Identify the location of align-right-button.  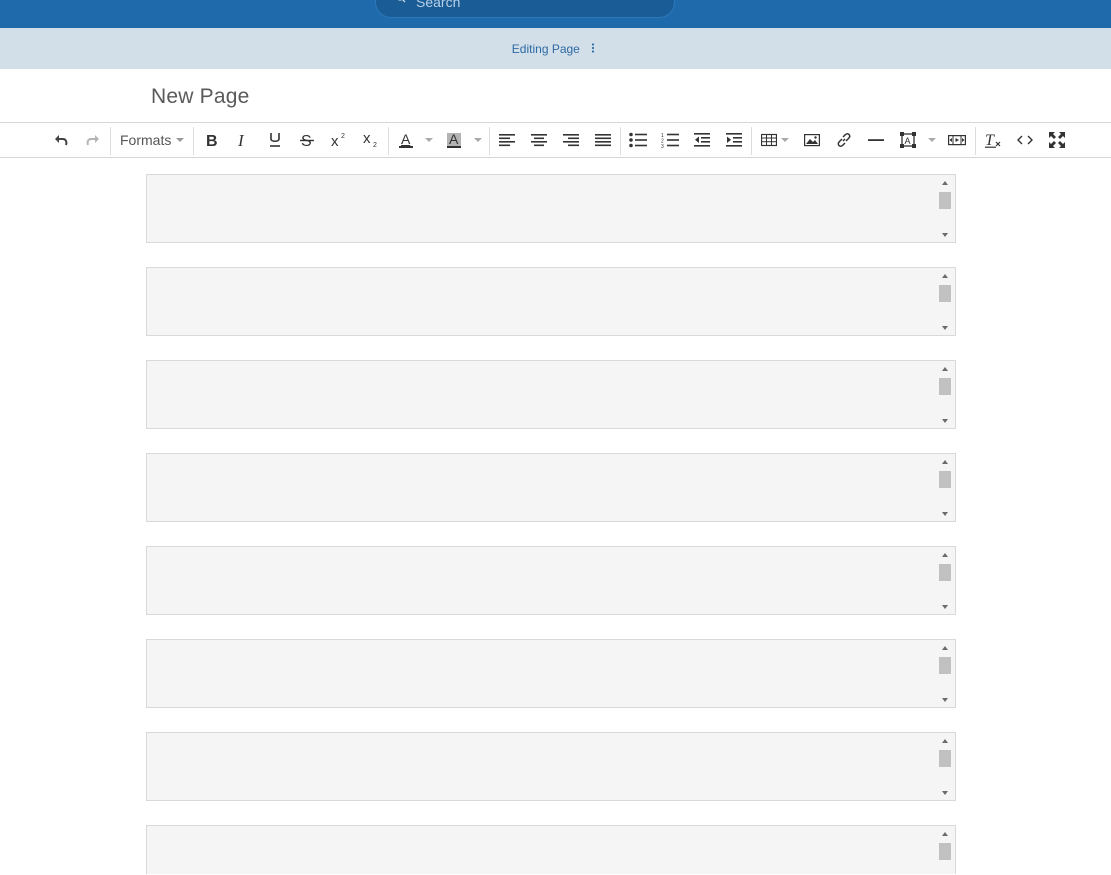
(571, 140).